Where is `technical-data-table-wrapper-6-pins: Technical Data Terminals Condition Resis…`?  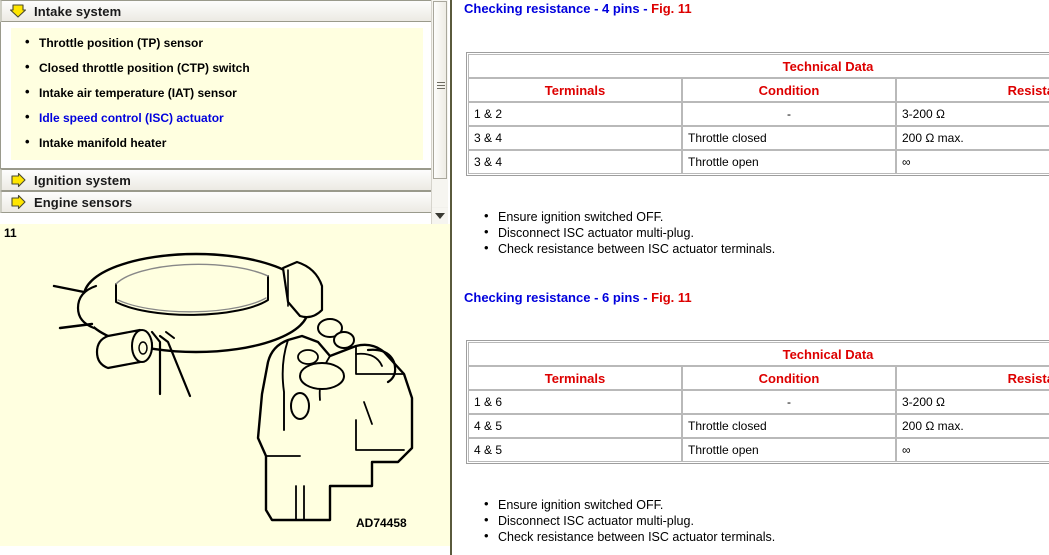
technical-data-table-wrapper-6-pins: Technical Data Terminals Condition Resis… is located at coordinates (757, 402).